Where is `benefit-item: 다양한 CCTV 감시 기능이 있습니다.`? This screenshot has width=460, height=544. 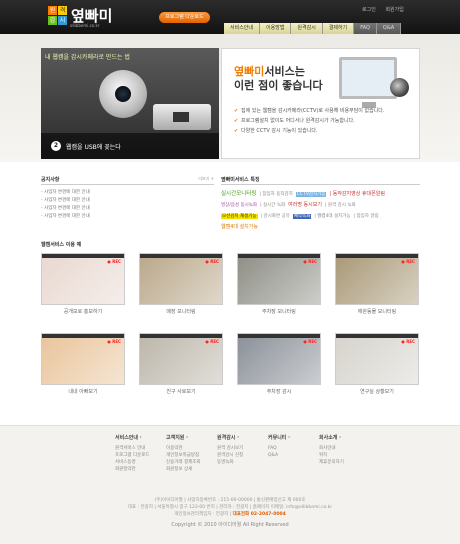 benefit-item: 다양한 CCTV 감시 기능이 있습니다. is located at coordinates (324, 131).